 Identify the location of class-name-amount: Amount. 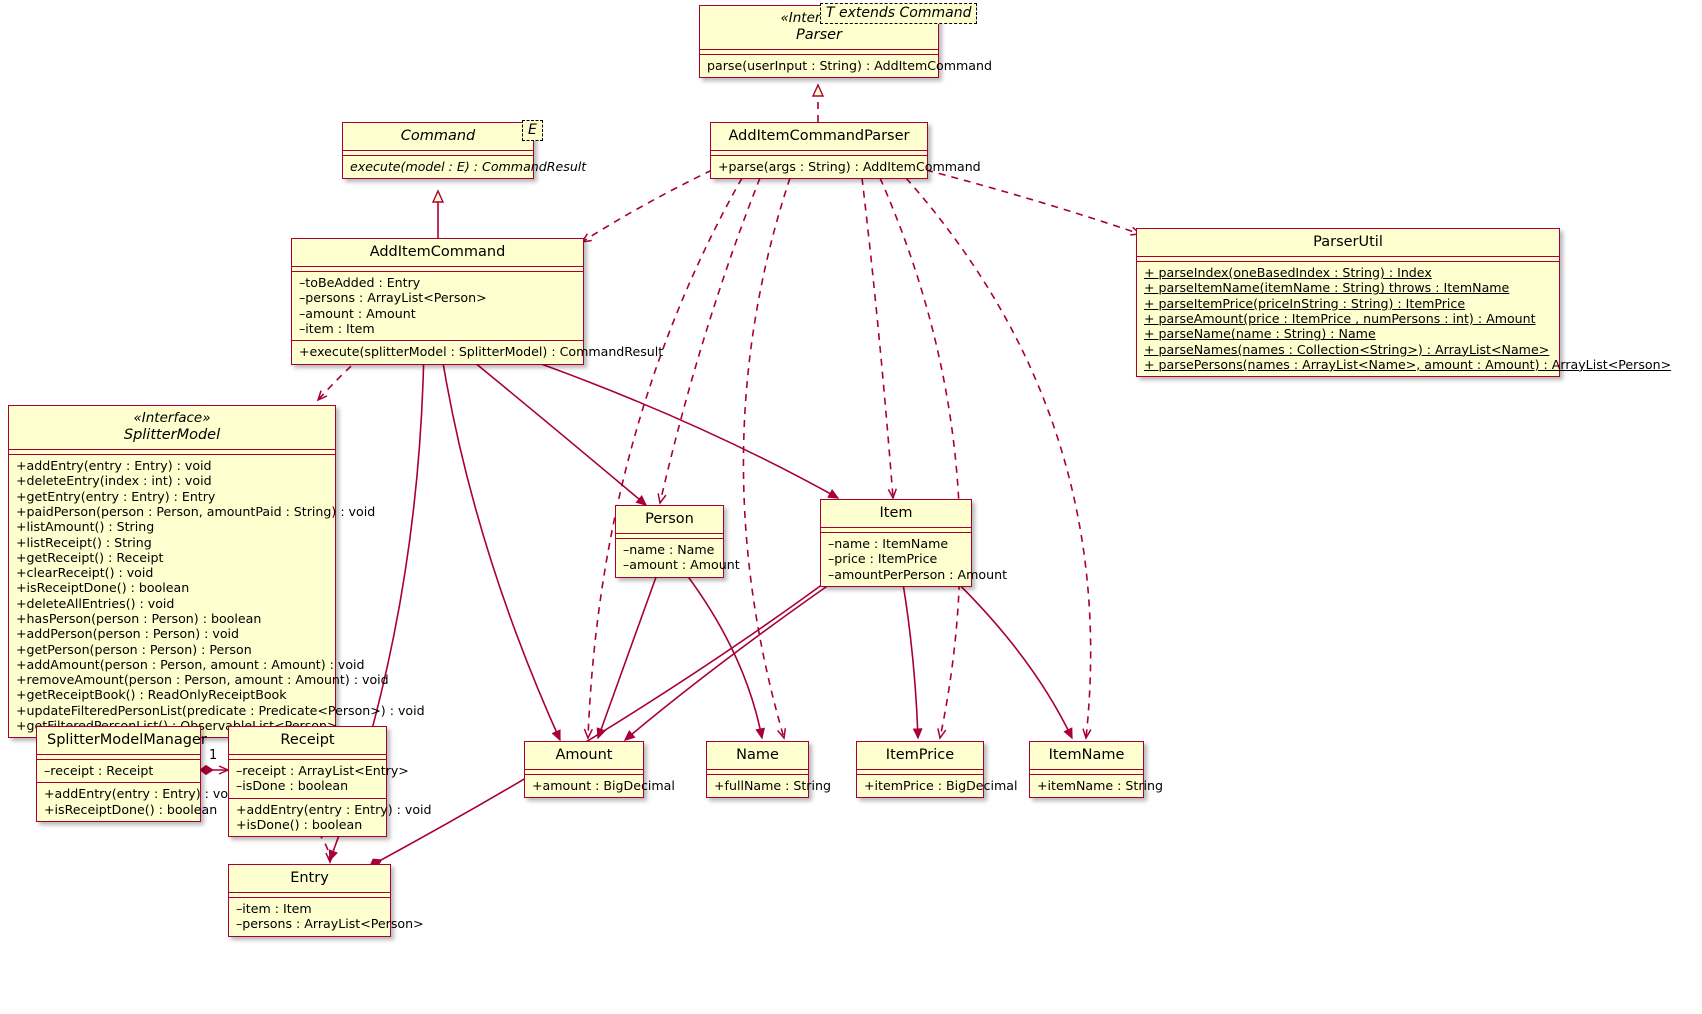
(584, 755).